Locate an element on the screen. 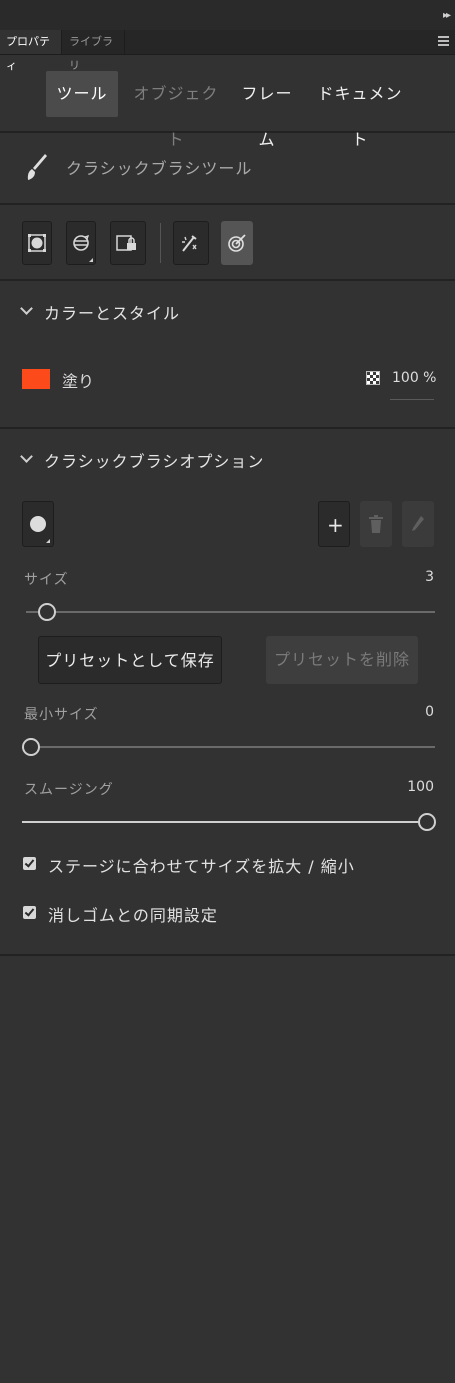  fill-label: 塗り is located at coordinates (78, 381).